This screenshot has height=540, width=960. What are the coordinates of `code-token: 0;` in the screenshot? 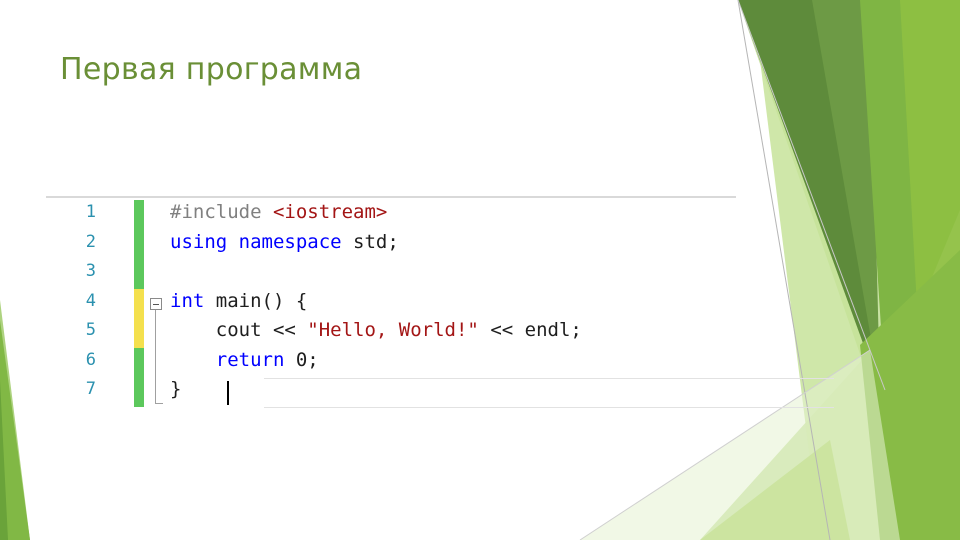 It's located at (301, 359).